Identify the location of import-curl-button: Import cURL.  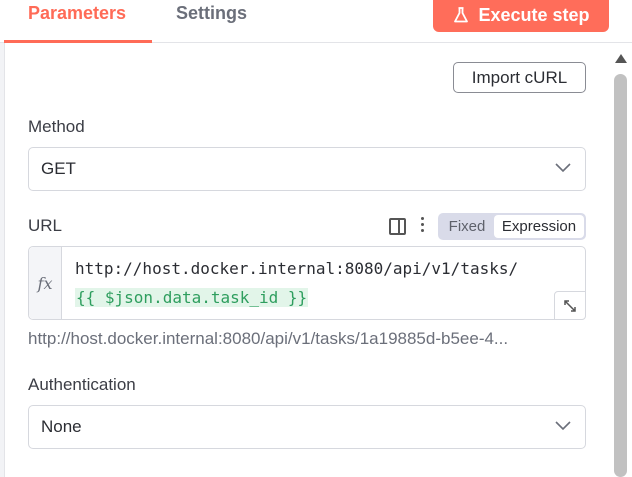
(519, 77).